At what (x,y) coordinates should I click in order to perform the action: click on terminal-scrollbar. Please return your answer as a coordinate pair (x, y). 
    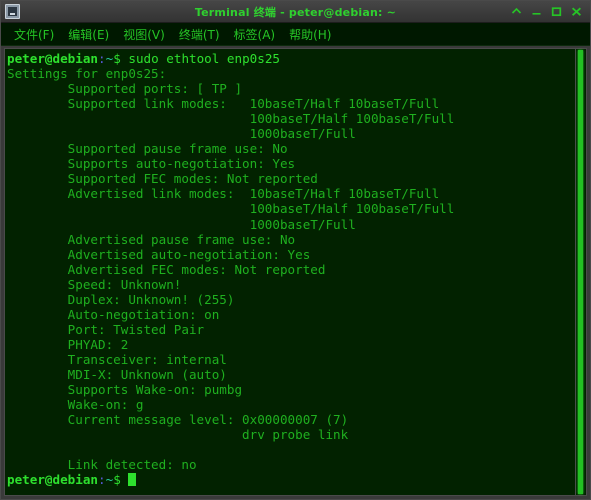
    Looking at the image, I should click on (581, 272).